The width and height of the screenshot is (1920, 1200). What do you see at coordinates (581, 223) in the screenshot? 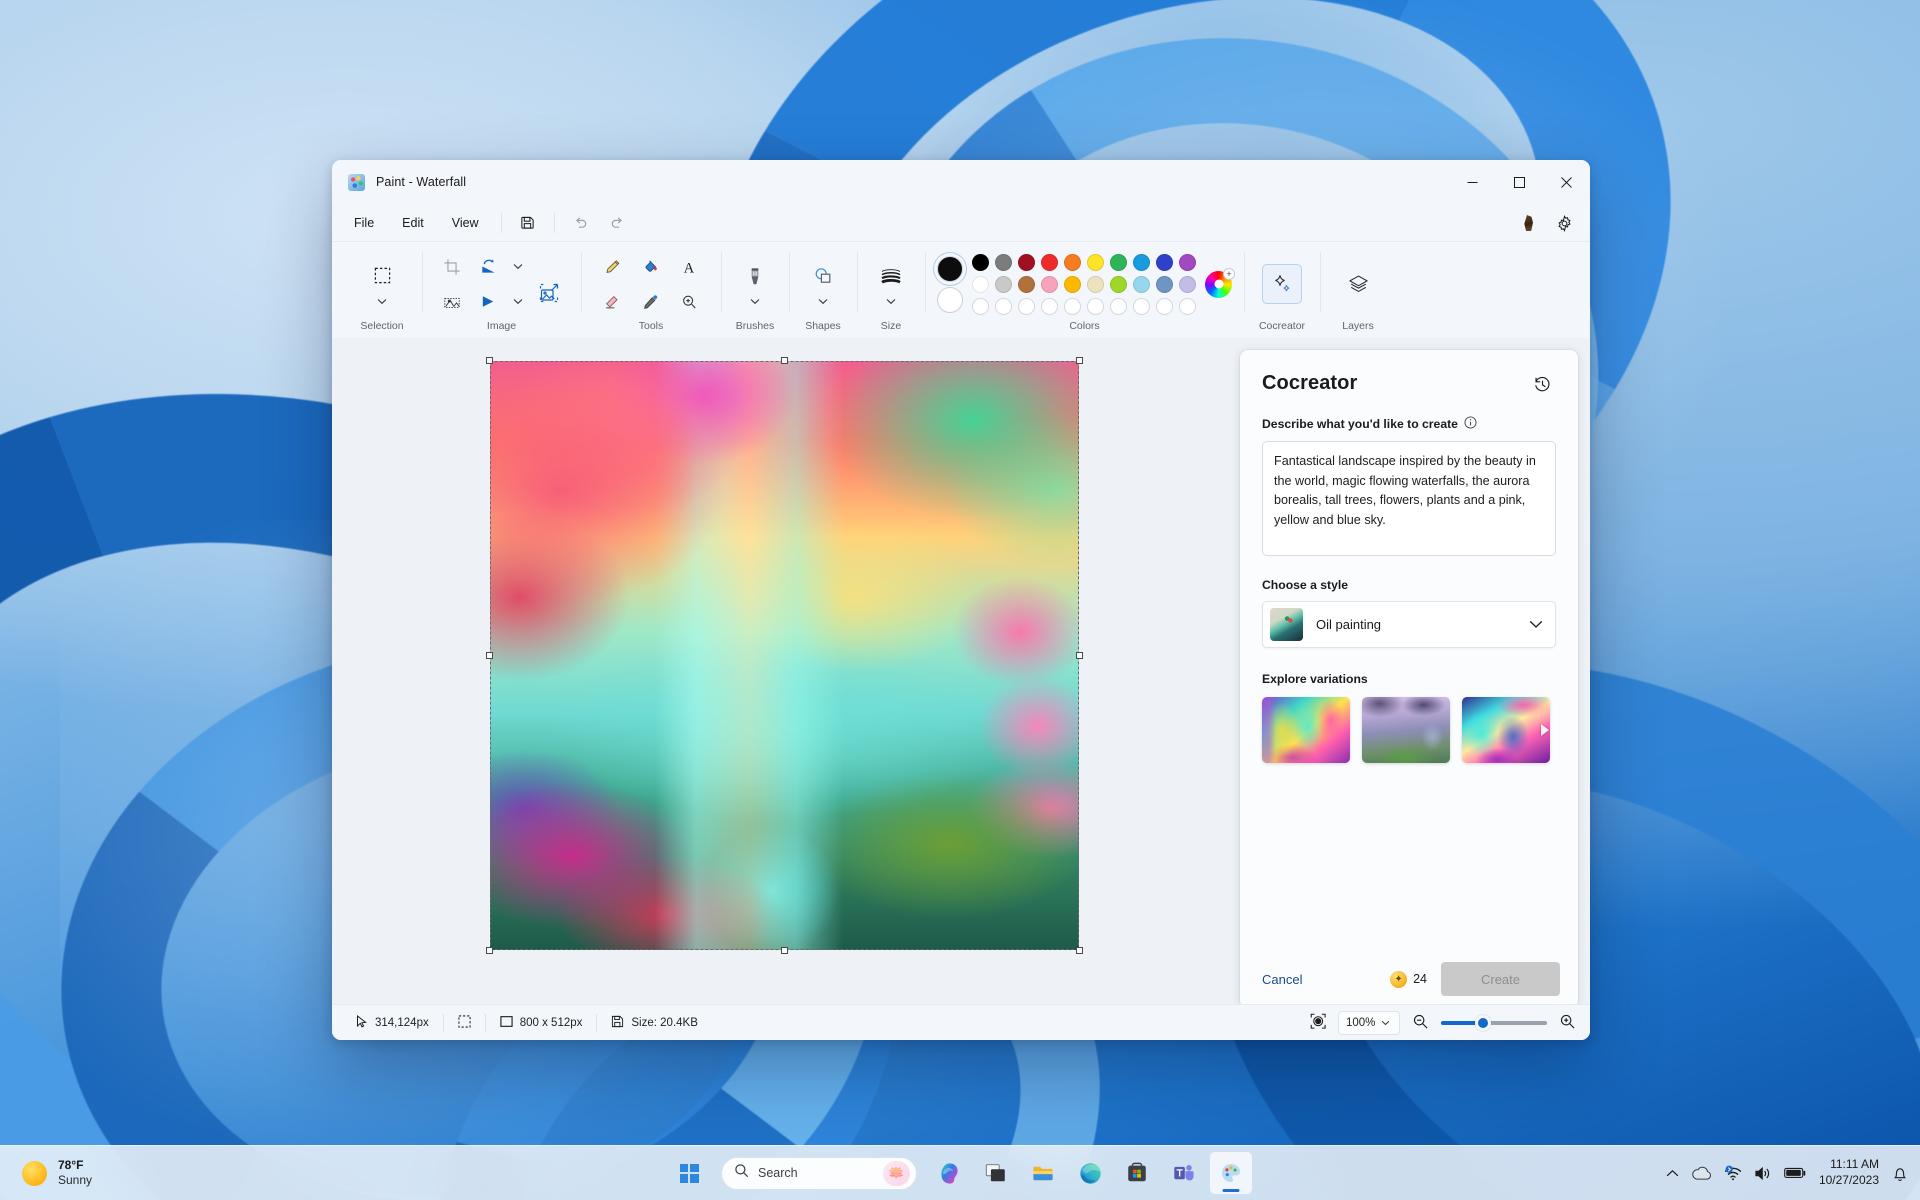
I see `undo-button` at bounding box center [581, 223].